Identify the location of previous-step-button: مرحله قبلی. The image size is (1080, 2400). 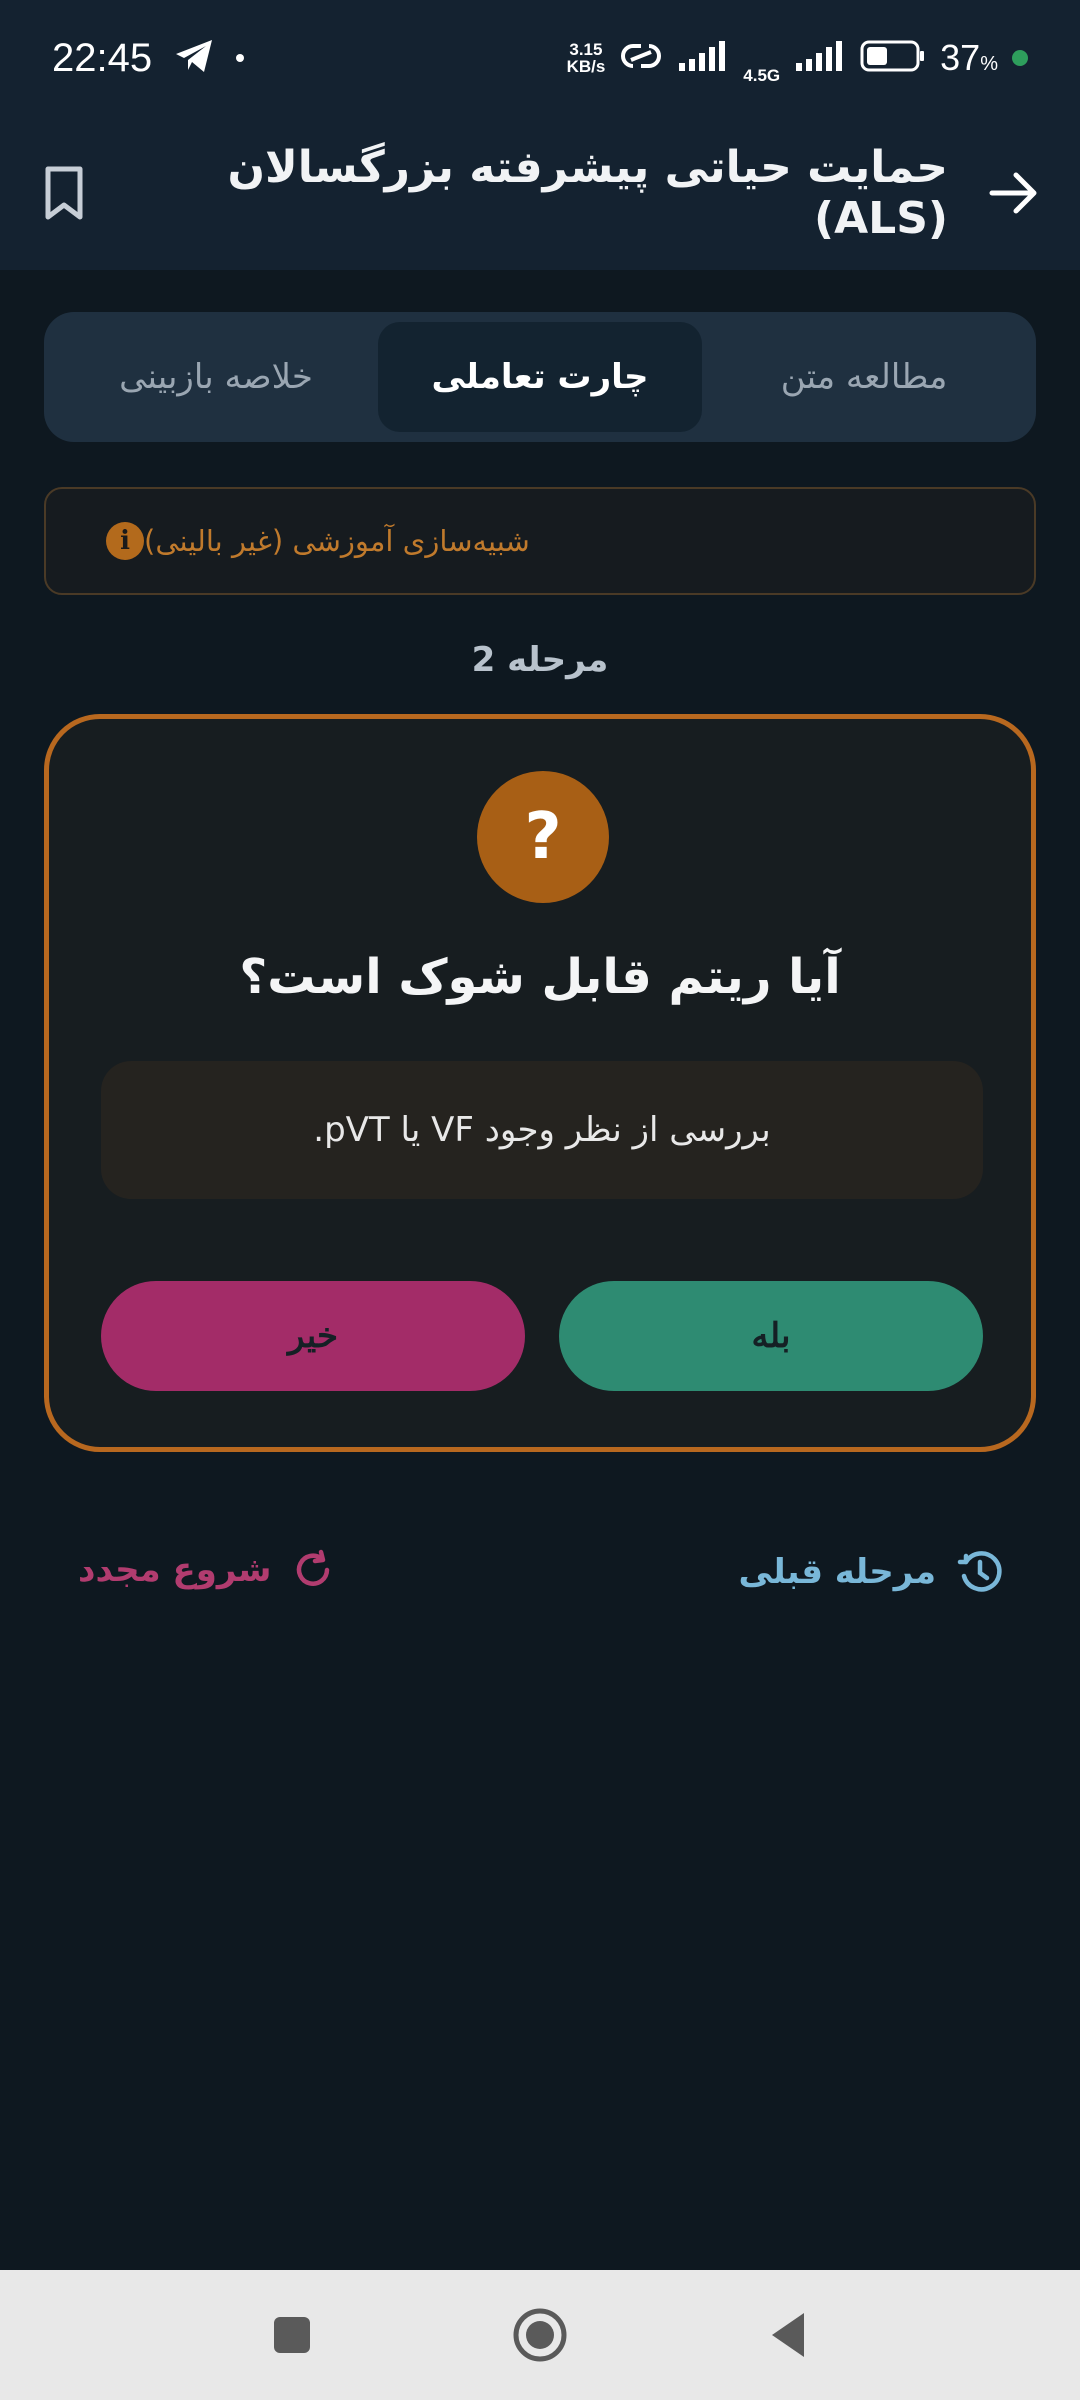
(871, 1572).